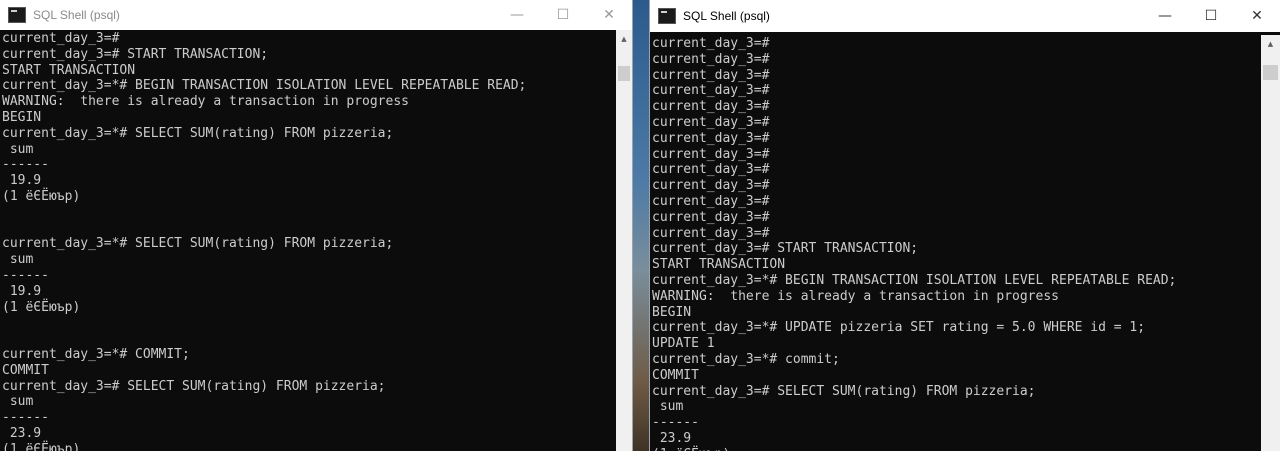  What do you see at coordinates (641, 225) in the screenshot?
I see `desktop-background` at bounding box center [641, 225].